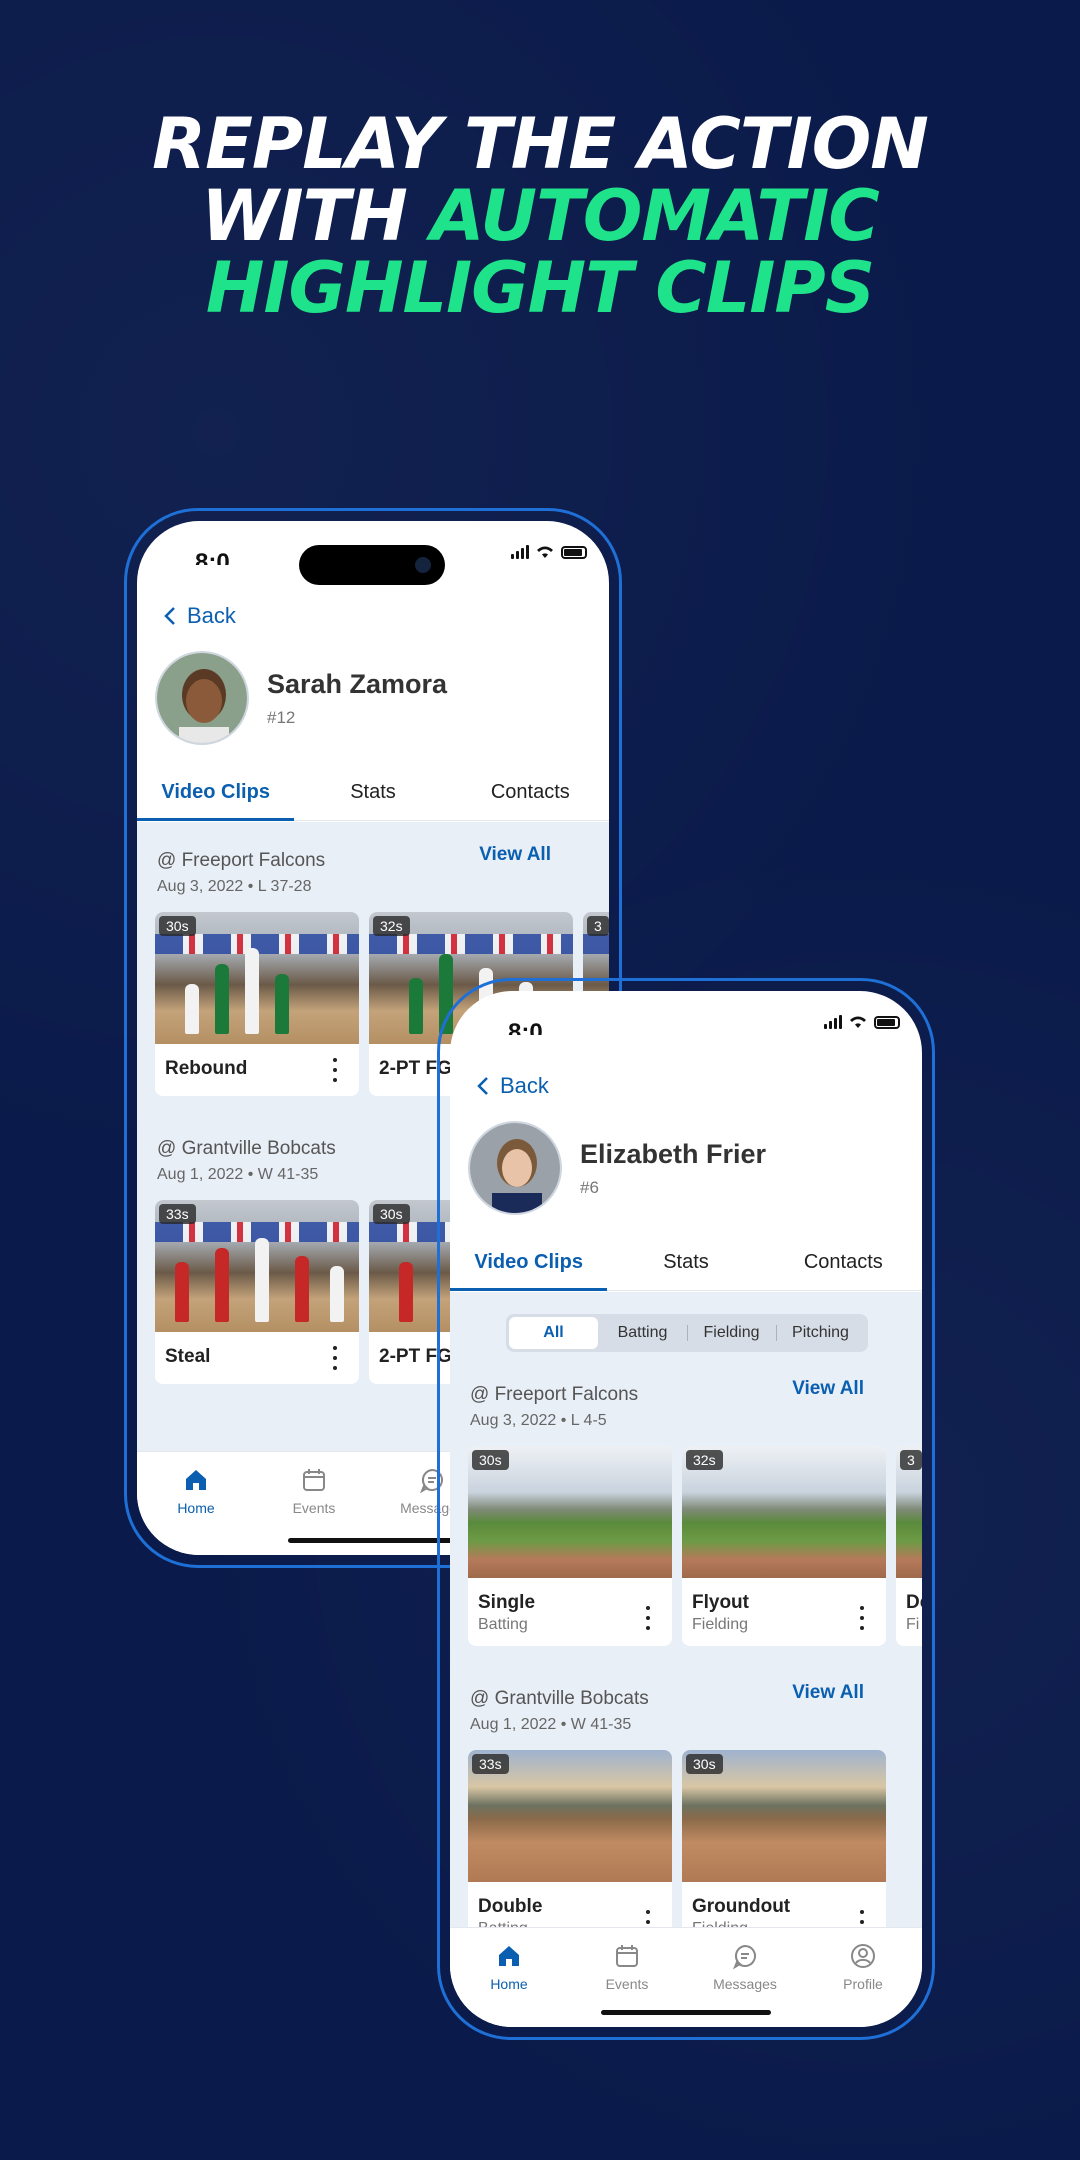 Image resolution: width=1080 pixels, height=2160 pixels. What do you see at coordinates (731, 1333) in the screenshot?
I see `filter-fielding: Fielding` at bounding box center [731, 1333].